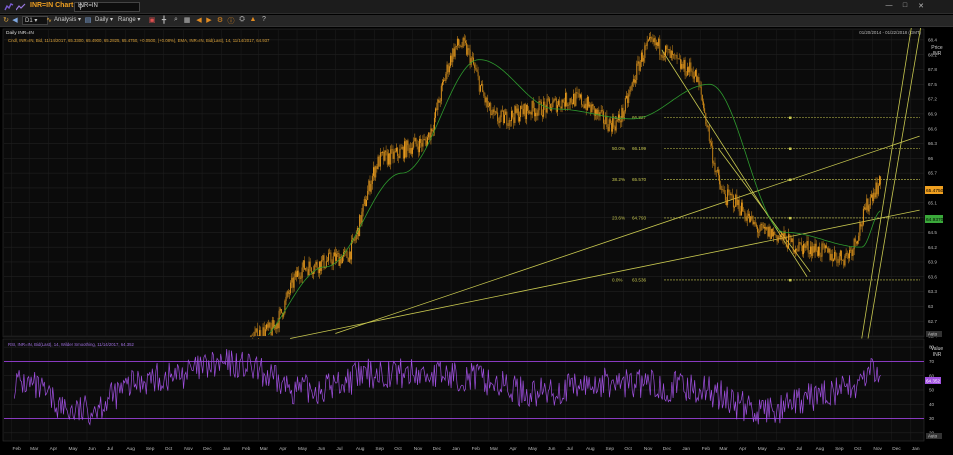 This screenshot has width=953, height=455. What do you see at coordinates (15, 20) in the screenshot?
I see `refresh-icon: ◀` at bounding box center [15, 20].